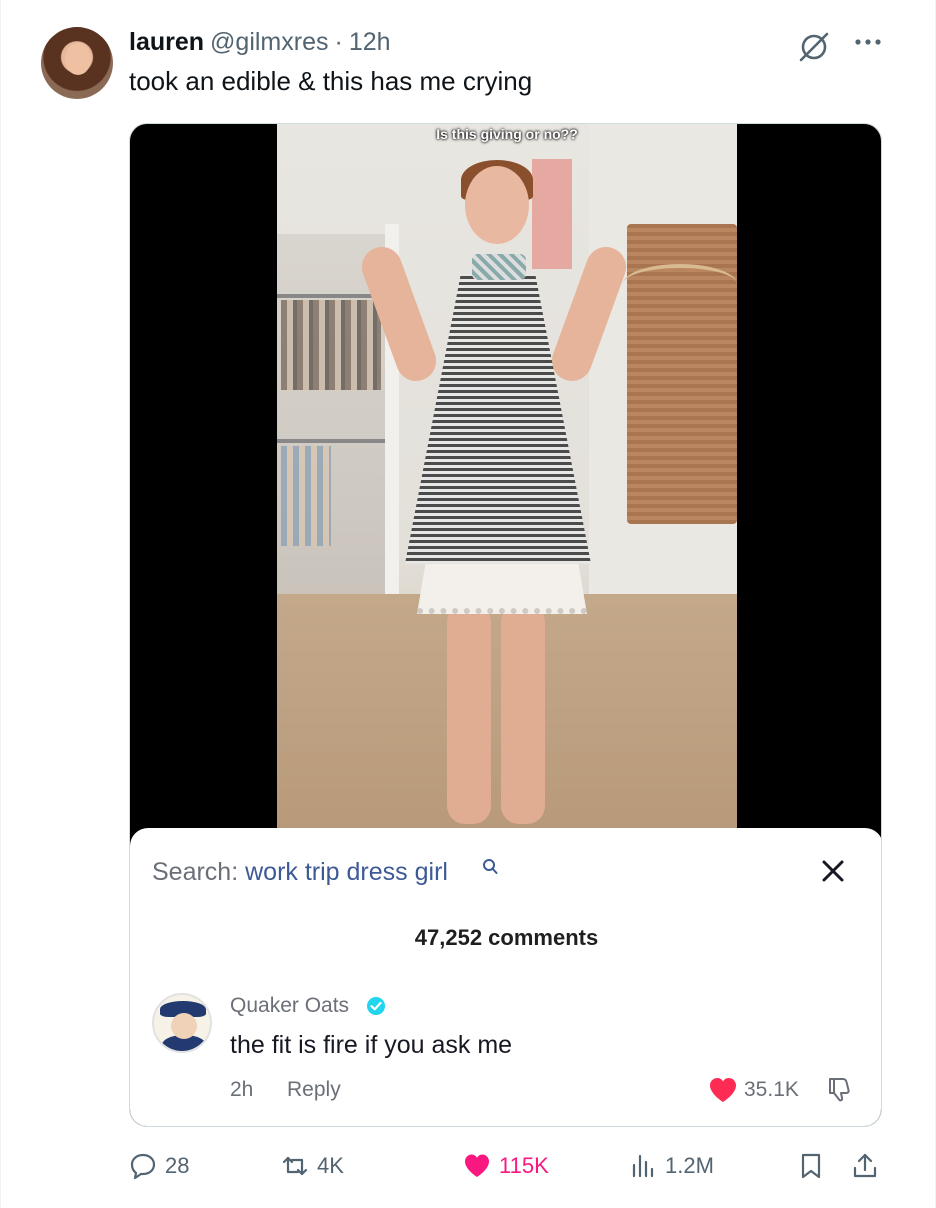 The width and height of the screenshot is (936, 1208). Describe the element at coordinates (289, 1006) in the screenshot. I see `commenter-name: Quaker Oats` at that location.